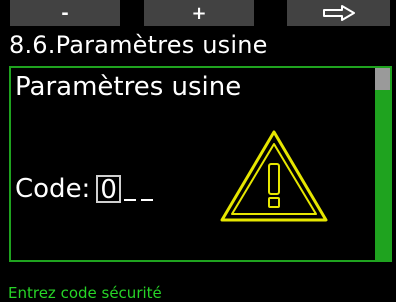 Image resolution: width=396 pixels, height=302 pixels. I want to click on right-arrow-icon, so click(339, 13).